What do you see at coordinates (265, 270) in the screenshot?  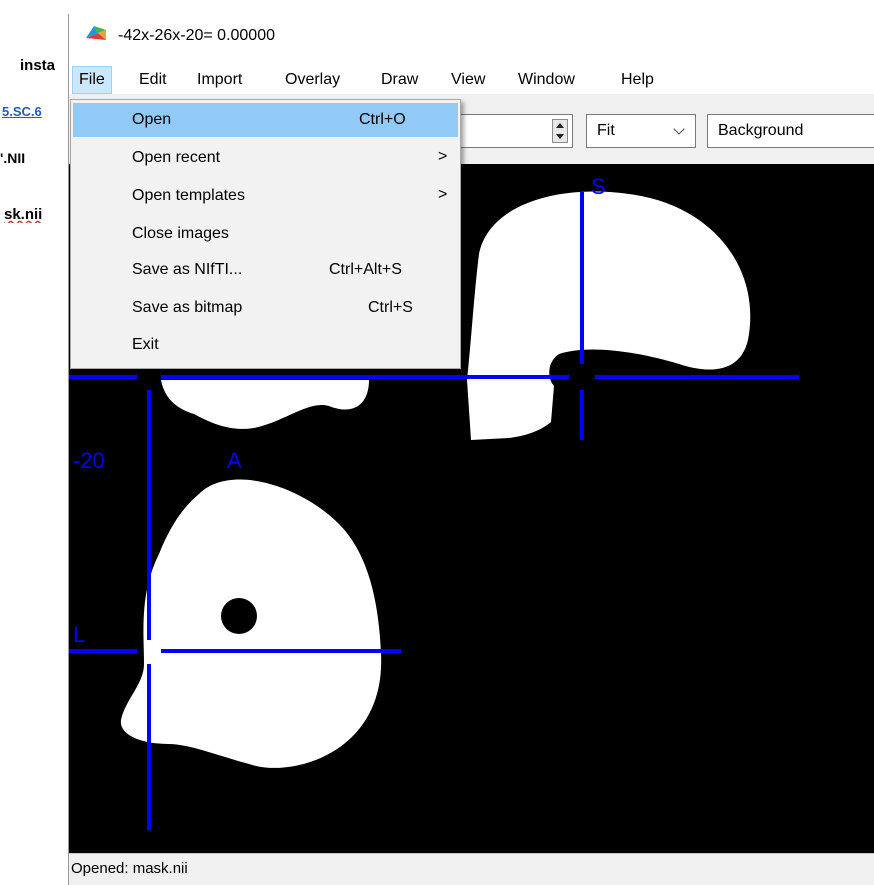 I see `menu-item-save-nifti: Save as NIfTI... Ctrl+Alt+S` at bounding box center [265, 270].